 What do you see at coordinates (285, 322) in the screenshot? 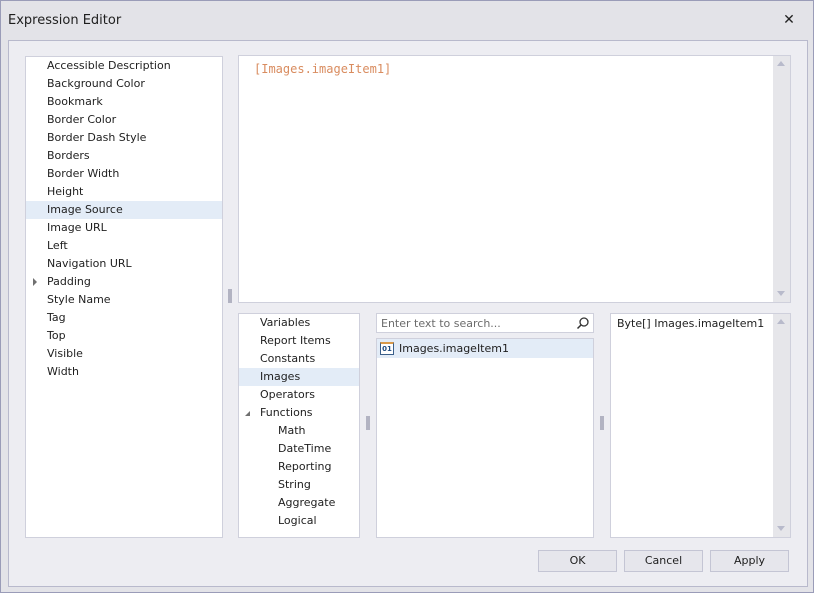
I see `category-label: Variables` at bounding box center [285, 322].